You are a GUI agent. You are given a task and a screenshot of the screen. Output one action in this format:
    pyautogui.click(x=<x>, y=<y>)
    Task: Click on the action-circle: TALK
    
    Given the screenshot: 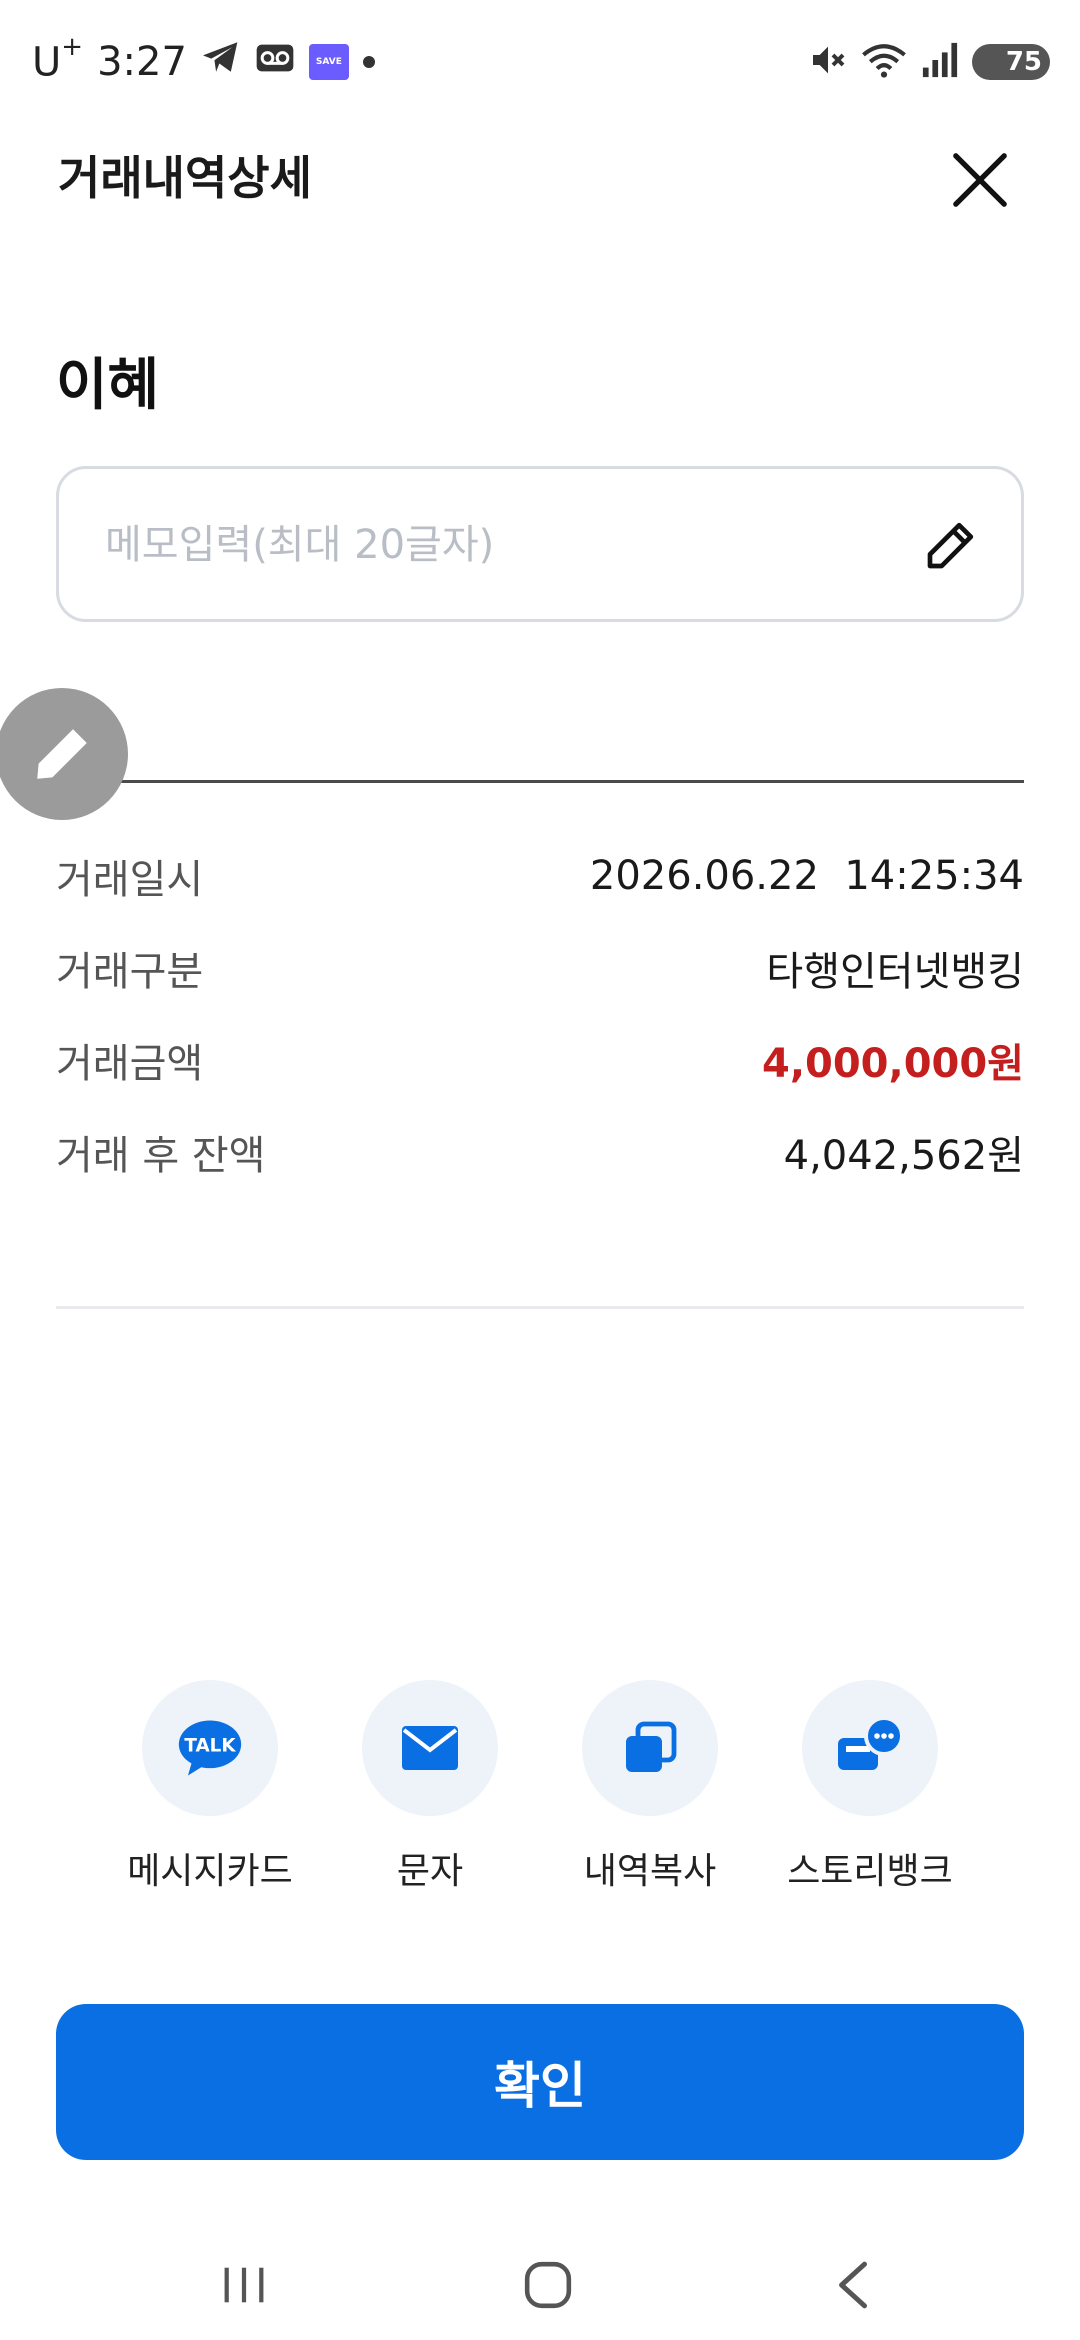 What is the action you would take?
    pyautogui.click(x=210, y=1748)
    